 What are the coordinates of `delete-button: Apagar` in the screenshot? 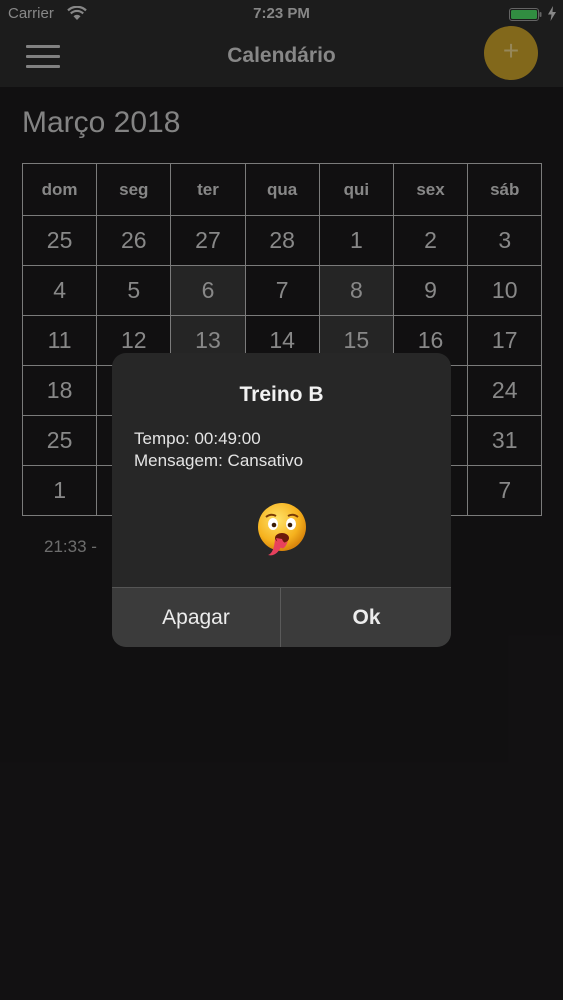 It's located at (196, 617).